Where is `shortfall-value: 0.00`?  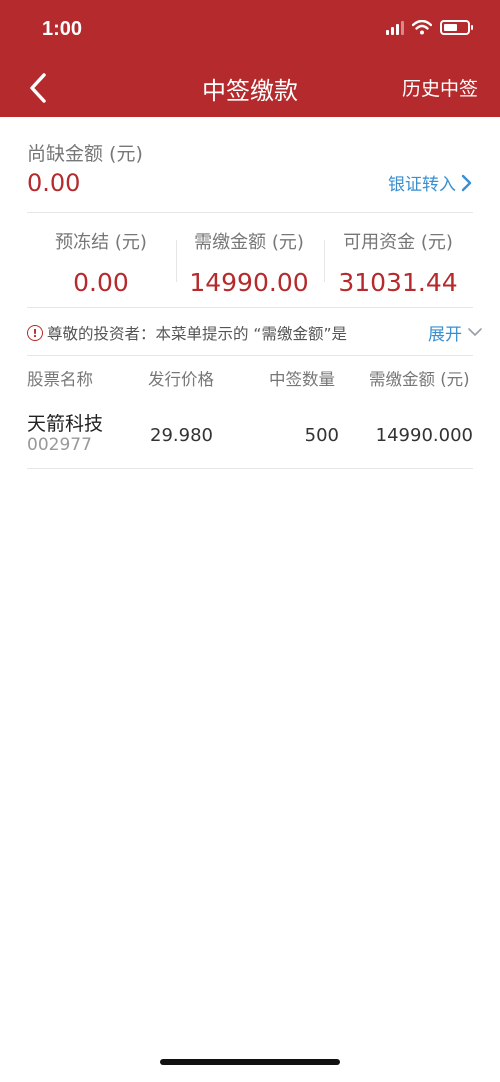 shortfall-value: 0.00 is located at coordinates (54, 183).